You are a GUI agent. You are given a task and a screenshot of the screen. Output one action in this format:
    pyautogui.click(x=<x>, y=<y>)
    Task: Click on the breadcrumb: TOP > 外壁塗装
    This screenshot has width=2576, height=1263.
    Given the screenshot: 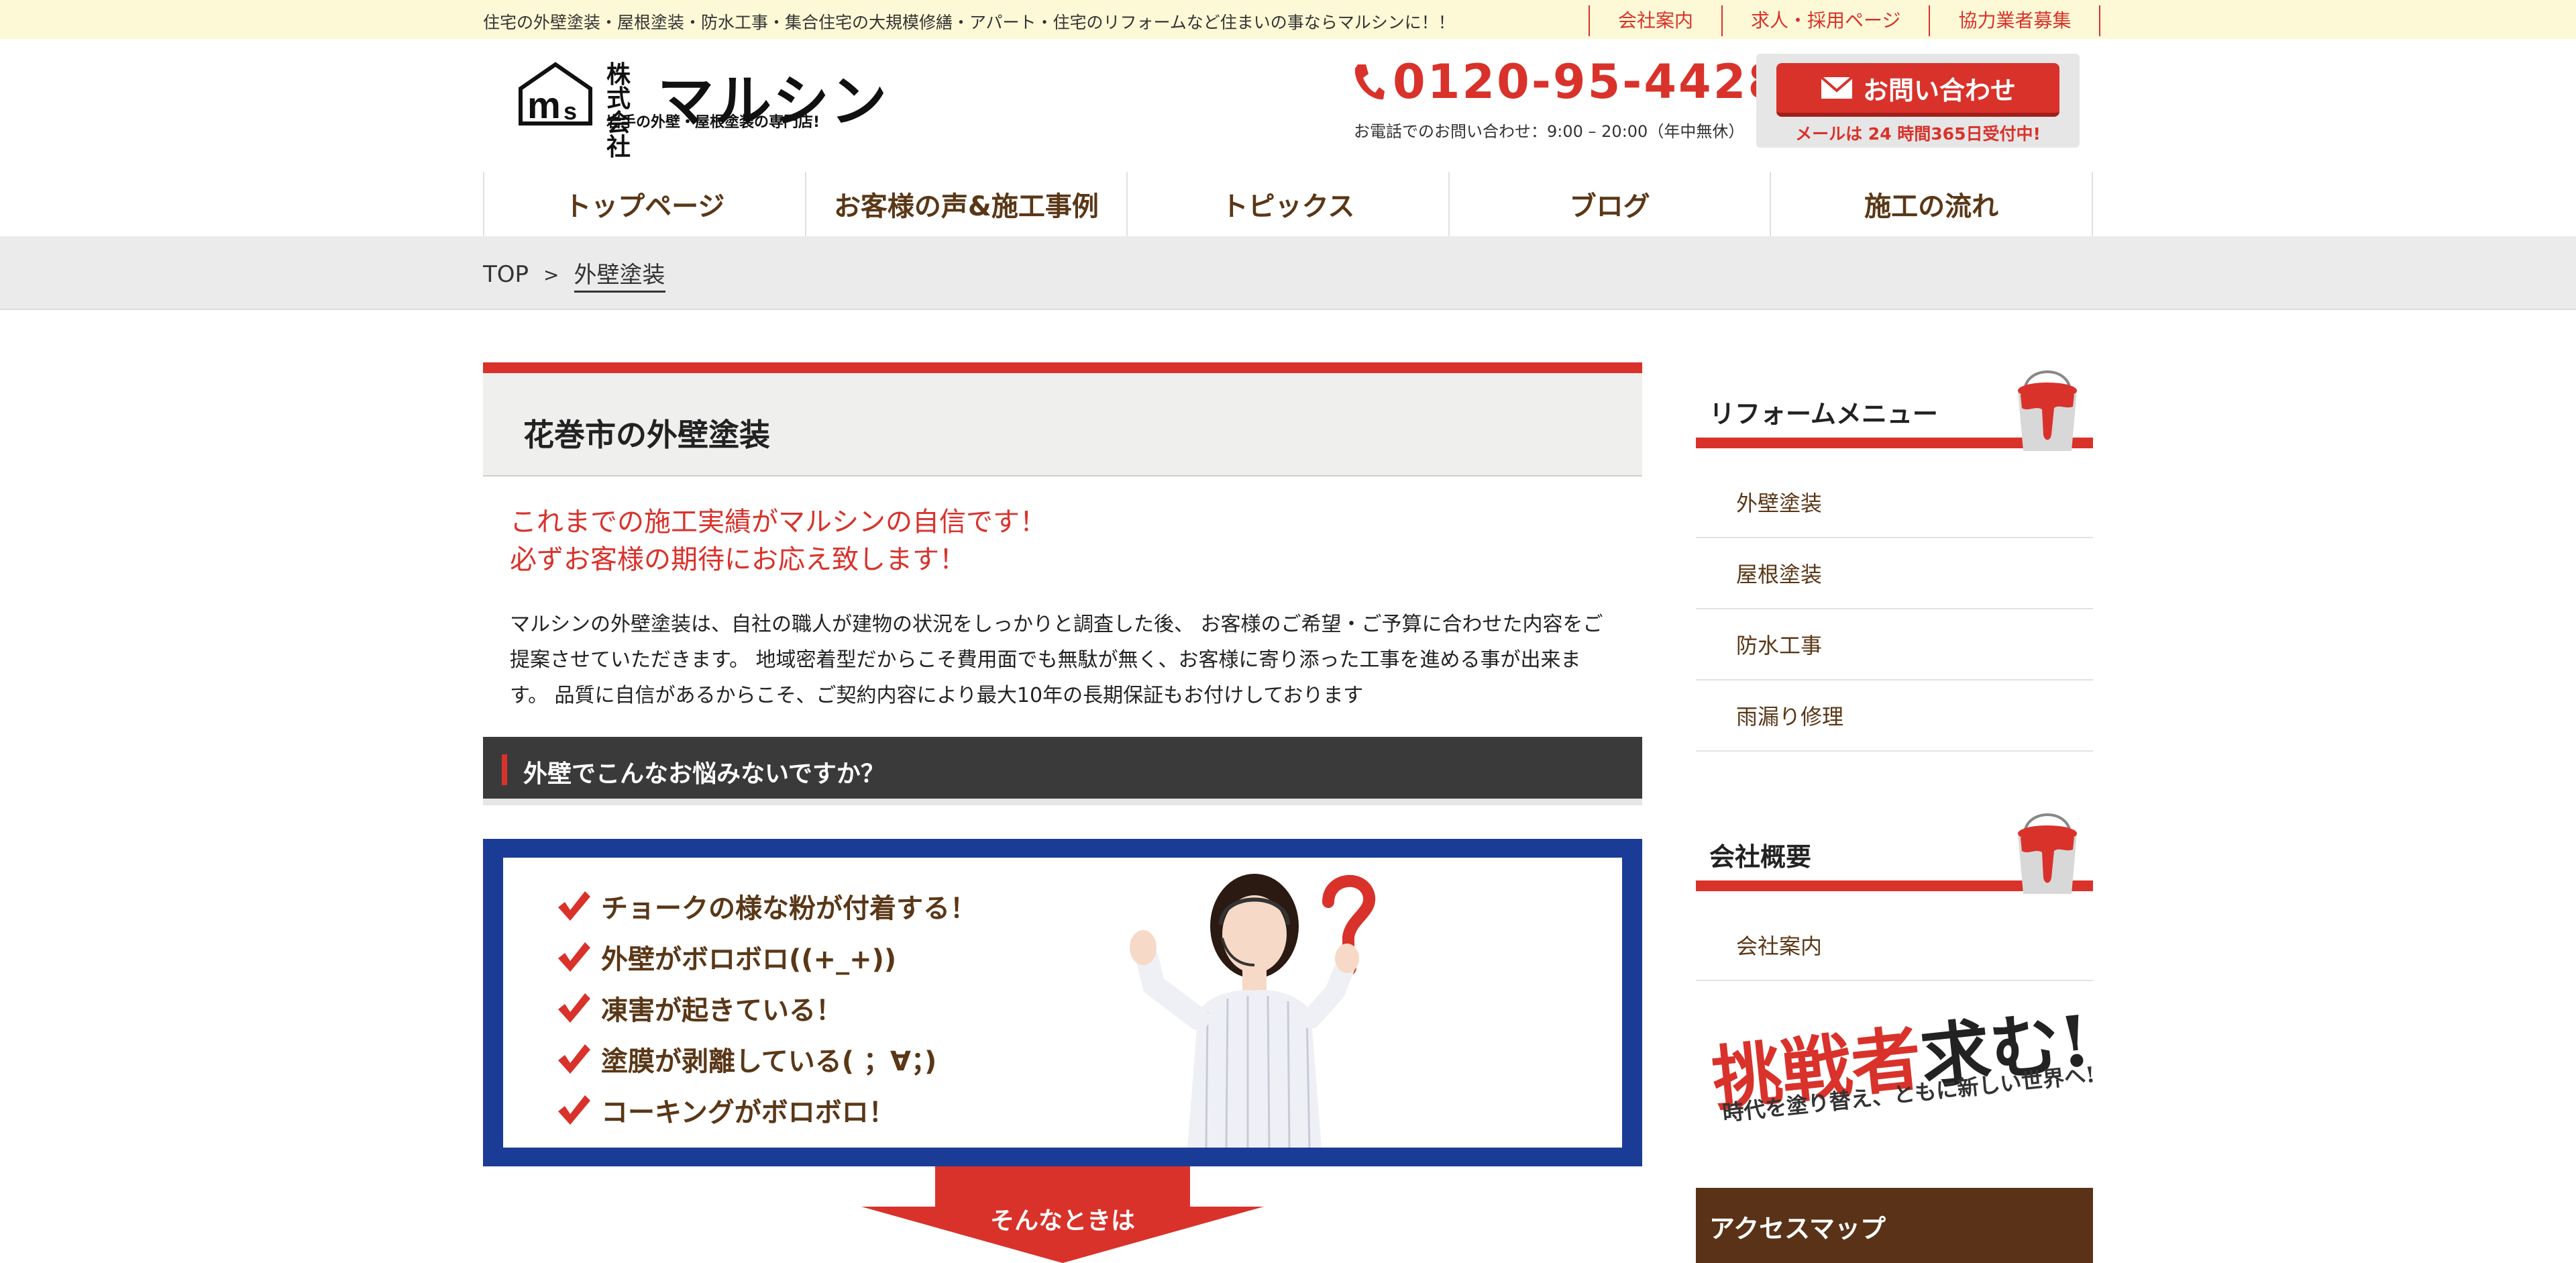 What is the action you would take?
    pyautogui.click(x=574, y=274)
    